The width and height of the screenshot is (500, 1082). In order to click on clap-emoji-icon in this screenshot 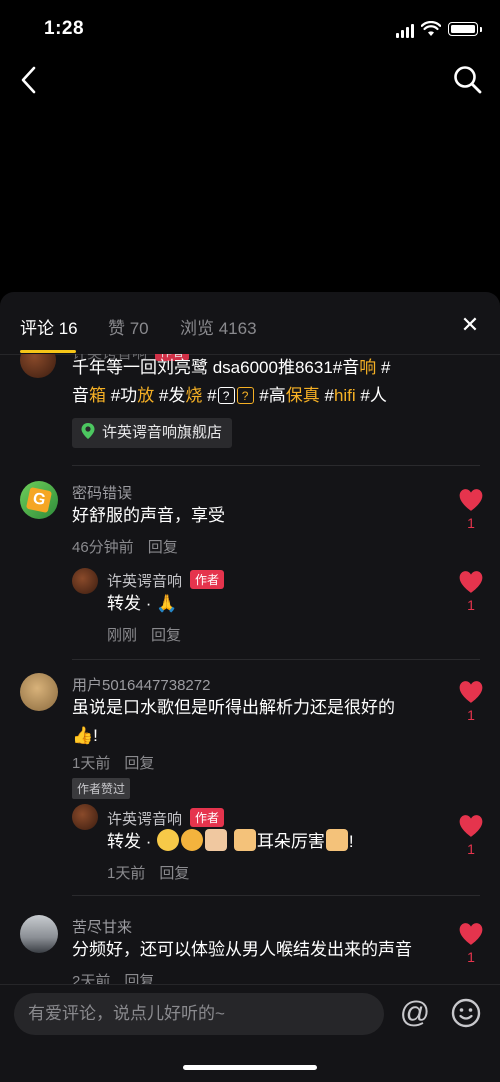, I will do `click(216, 840)`.